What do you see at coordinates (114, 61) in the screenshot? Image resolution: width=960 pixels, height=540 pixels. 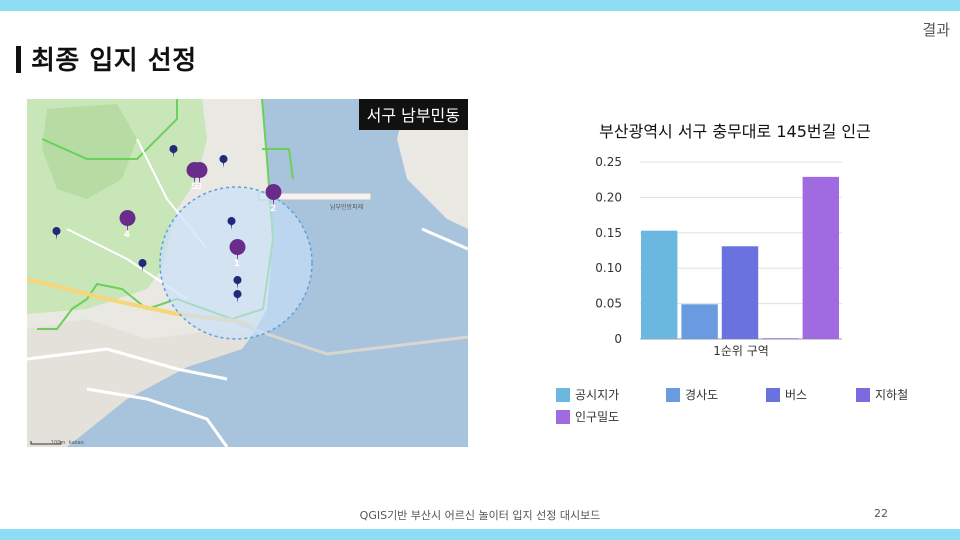 I see `page-title: 최종 입지 선정` at bounding box center [114, 61].